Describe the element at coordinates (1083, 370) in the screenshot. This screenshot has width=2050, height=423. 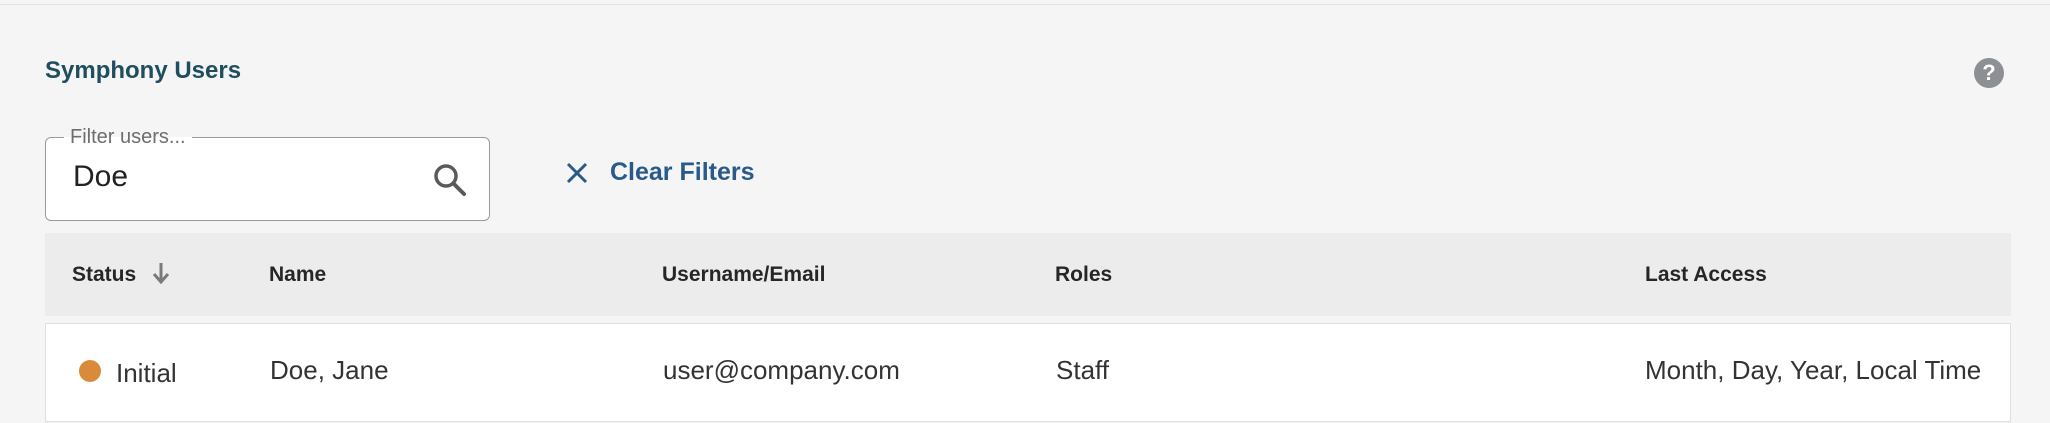
I see `row-roles: Staff` at that location.